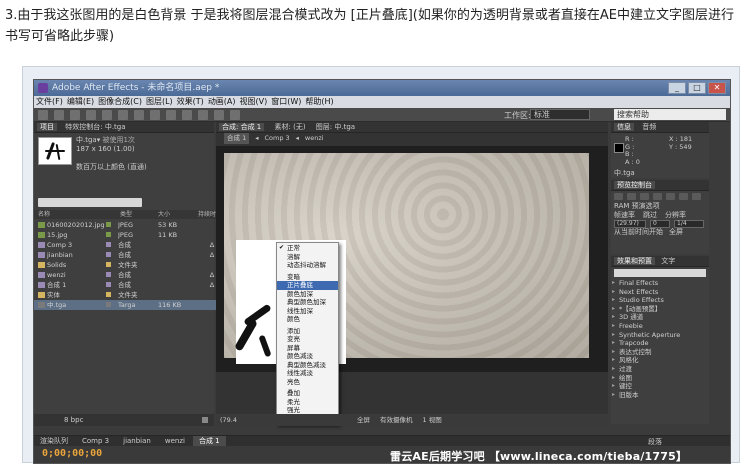 The width and height of the screenshot is (750, 464). Describe the element at coordinates (307, 356) in the screenshot. I see `blend-mode-item: 颜色减淡` at that location.